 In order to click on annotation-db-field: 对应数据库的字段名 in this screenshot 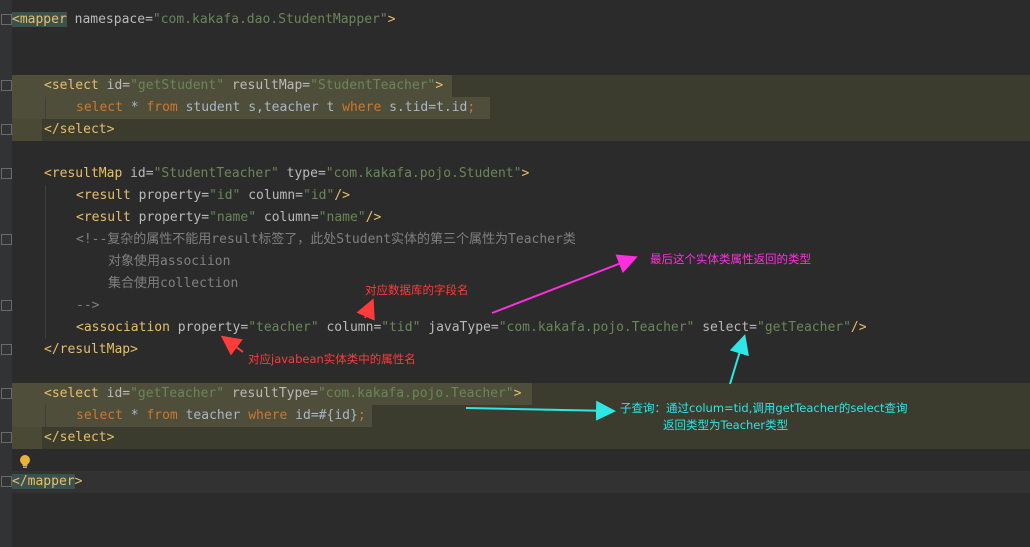, I will do `click(417, 290)`.